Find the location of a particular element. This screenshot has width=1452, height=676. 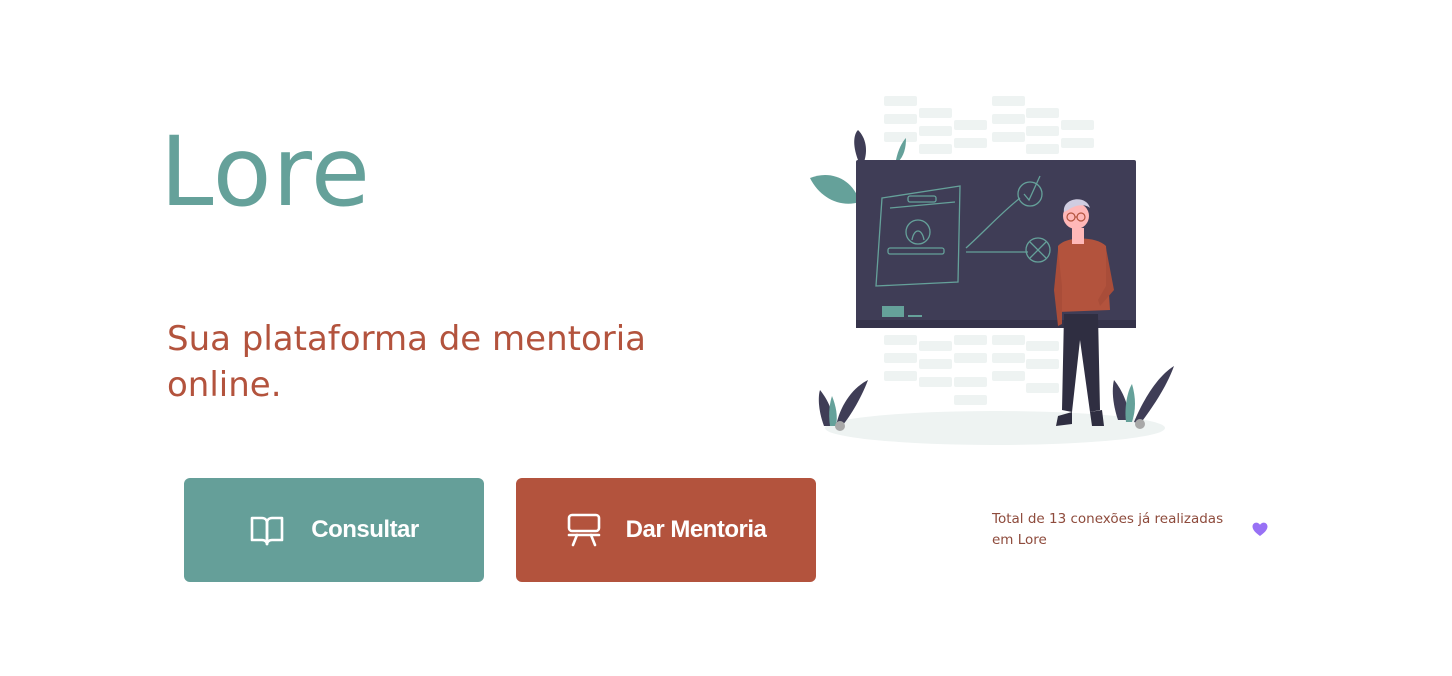

book-open-icon is located at coordinates (267, 530).